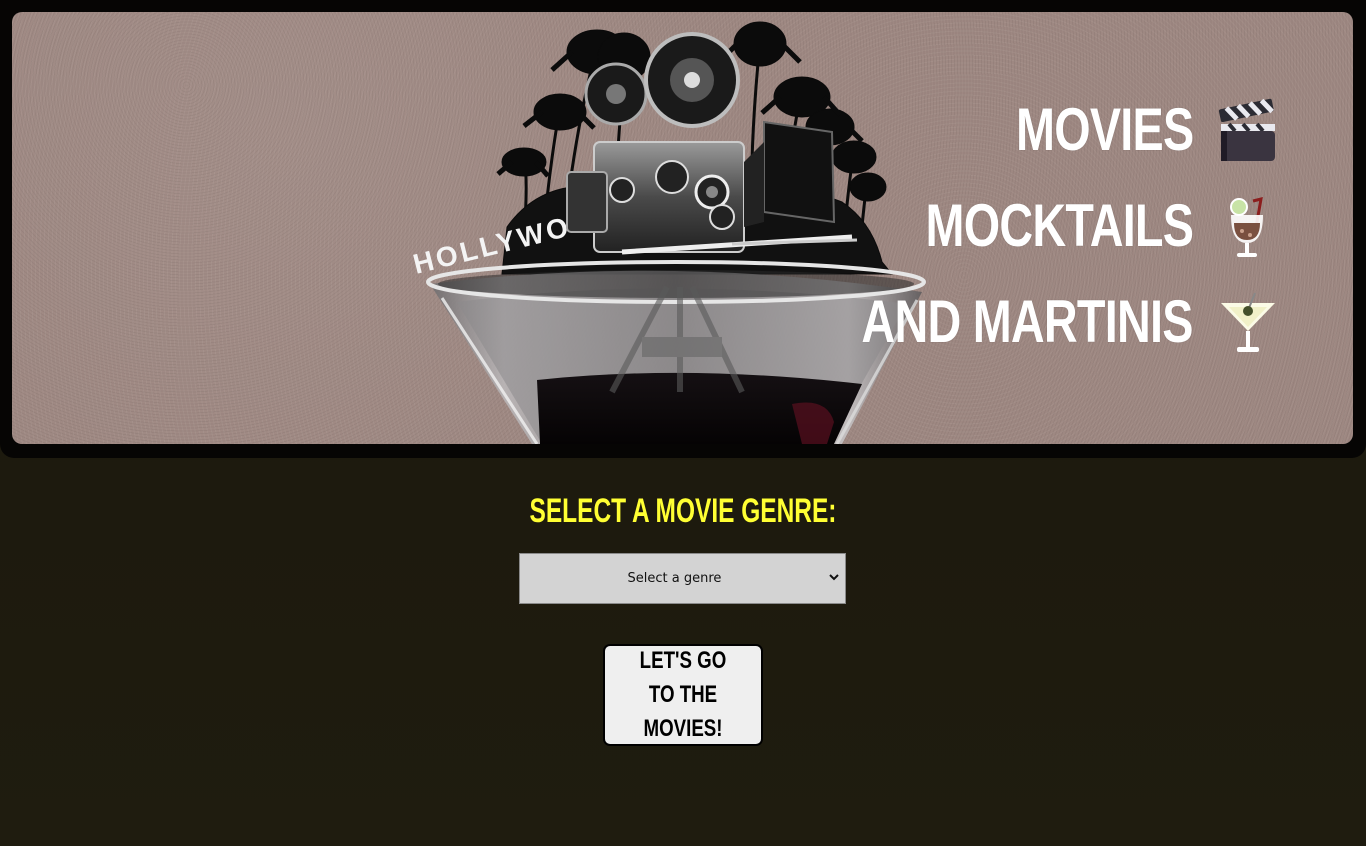 This screenshot has width=1366, height=846. I want to click on mocktail-glass-icon, so click(1246, 226).